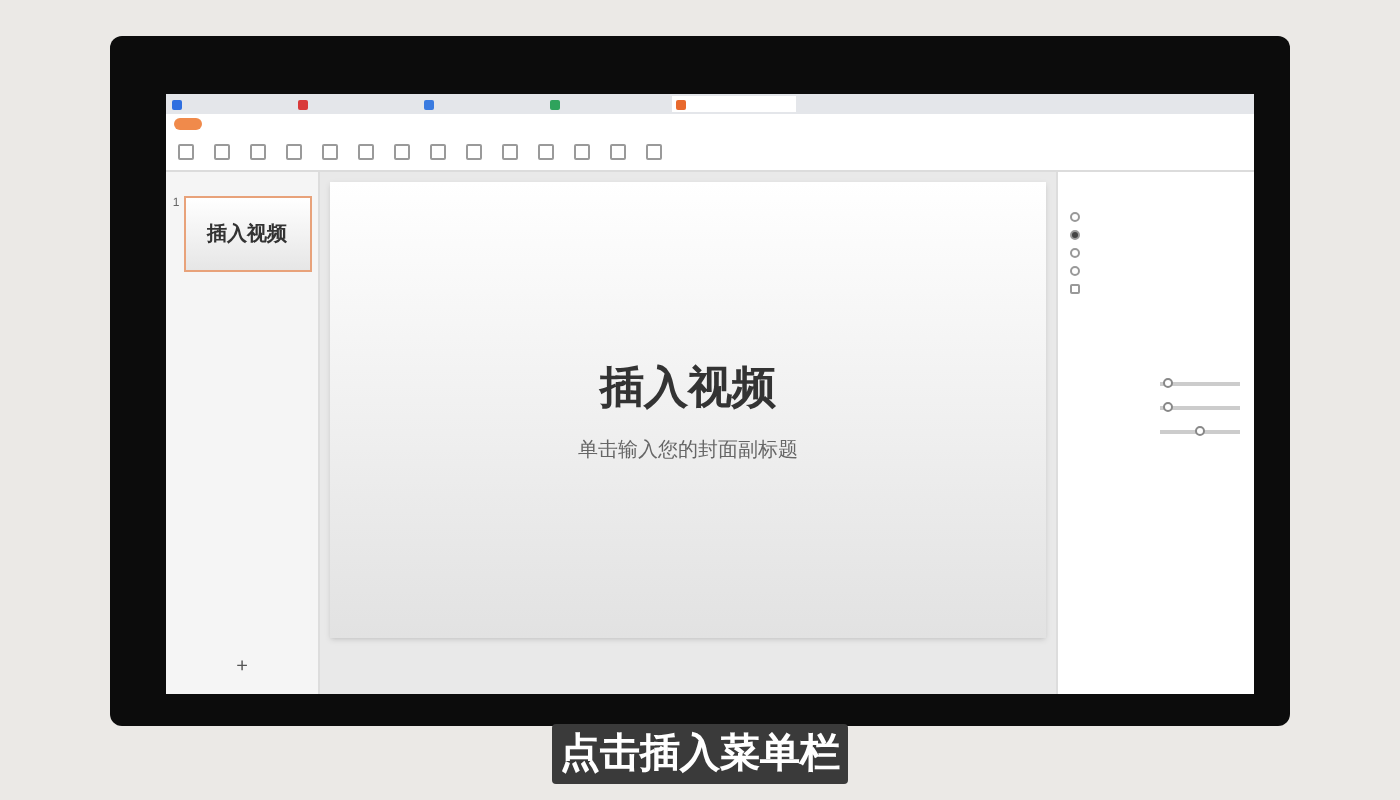  Describe the element at coordinates (688, 387) in the screenshot. I see `slide-title: 插入视频` at that location.